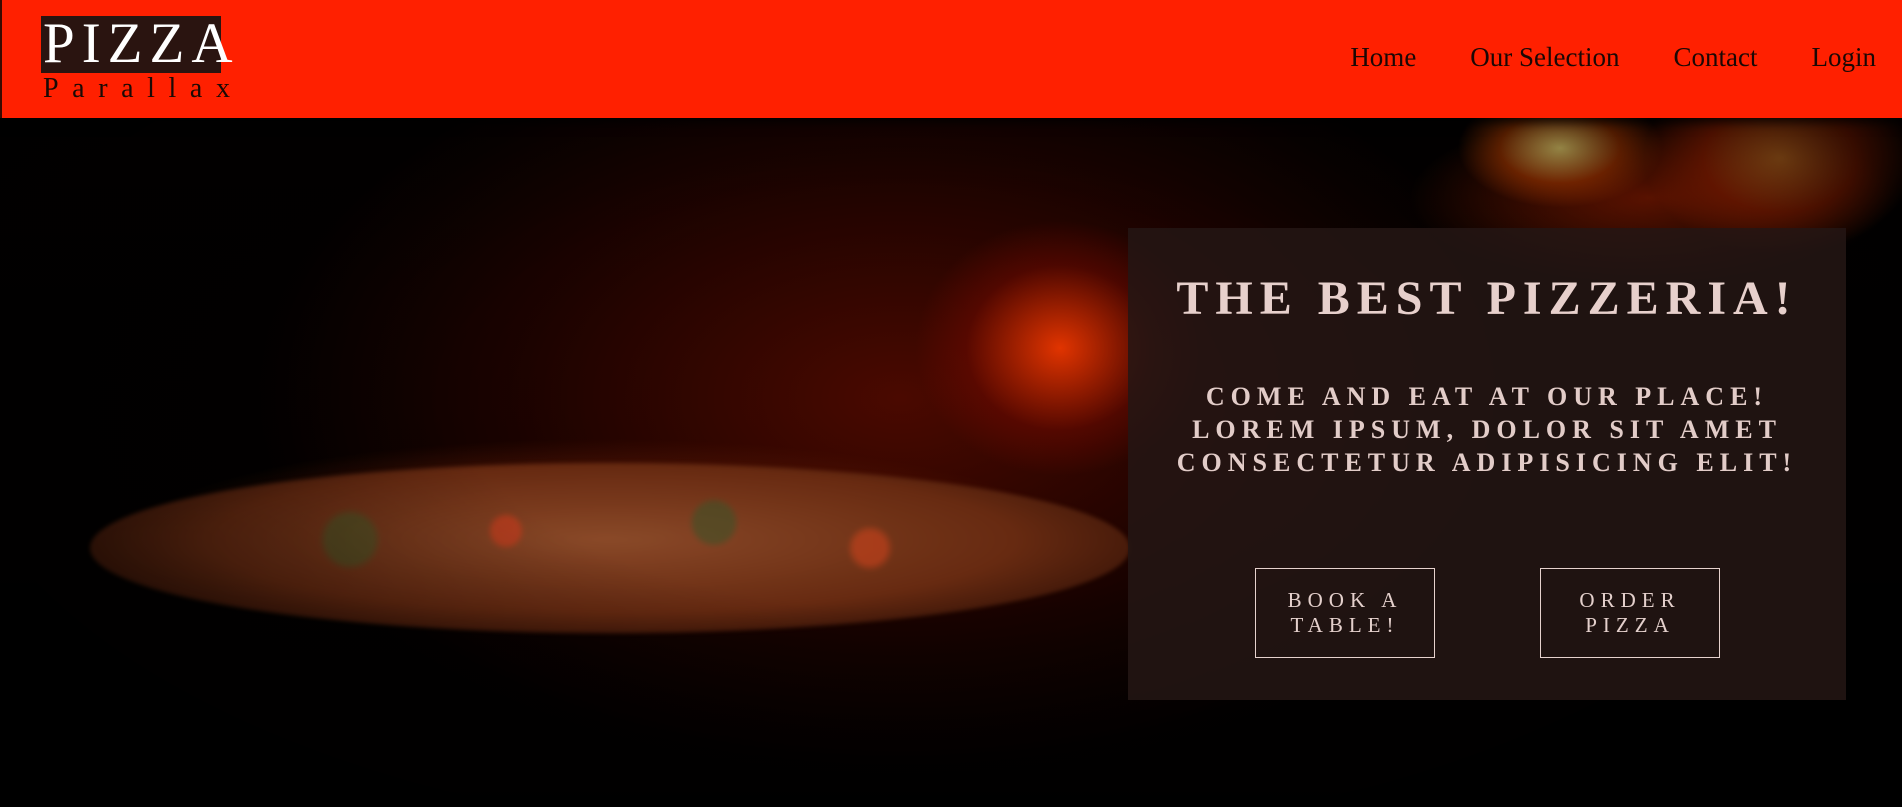  Describe the element at coordinates (1383, 57) in the screenshot. I see `nav-home-link: Home` at that location.